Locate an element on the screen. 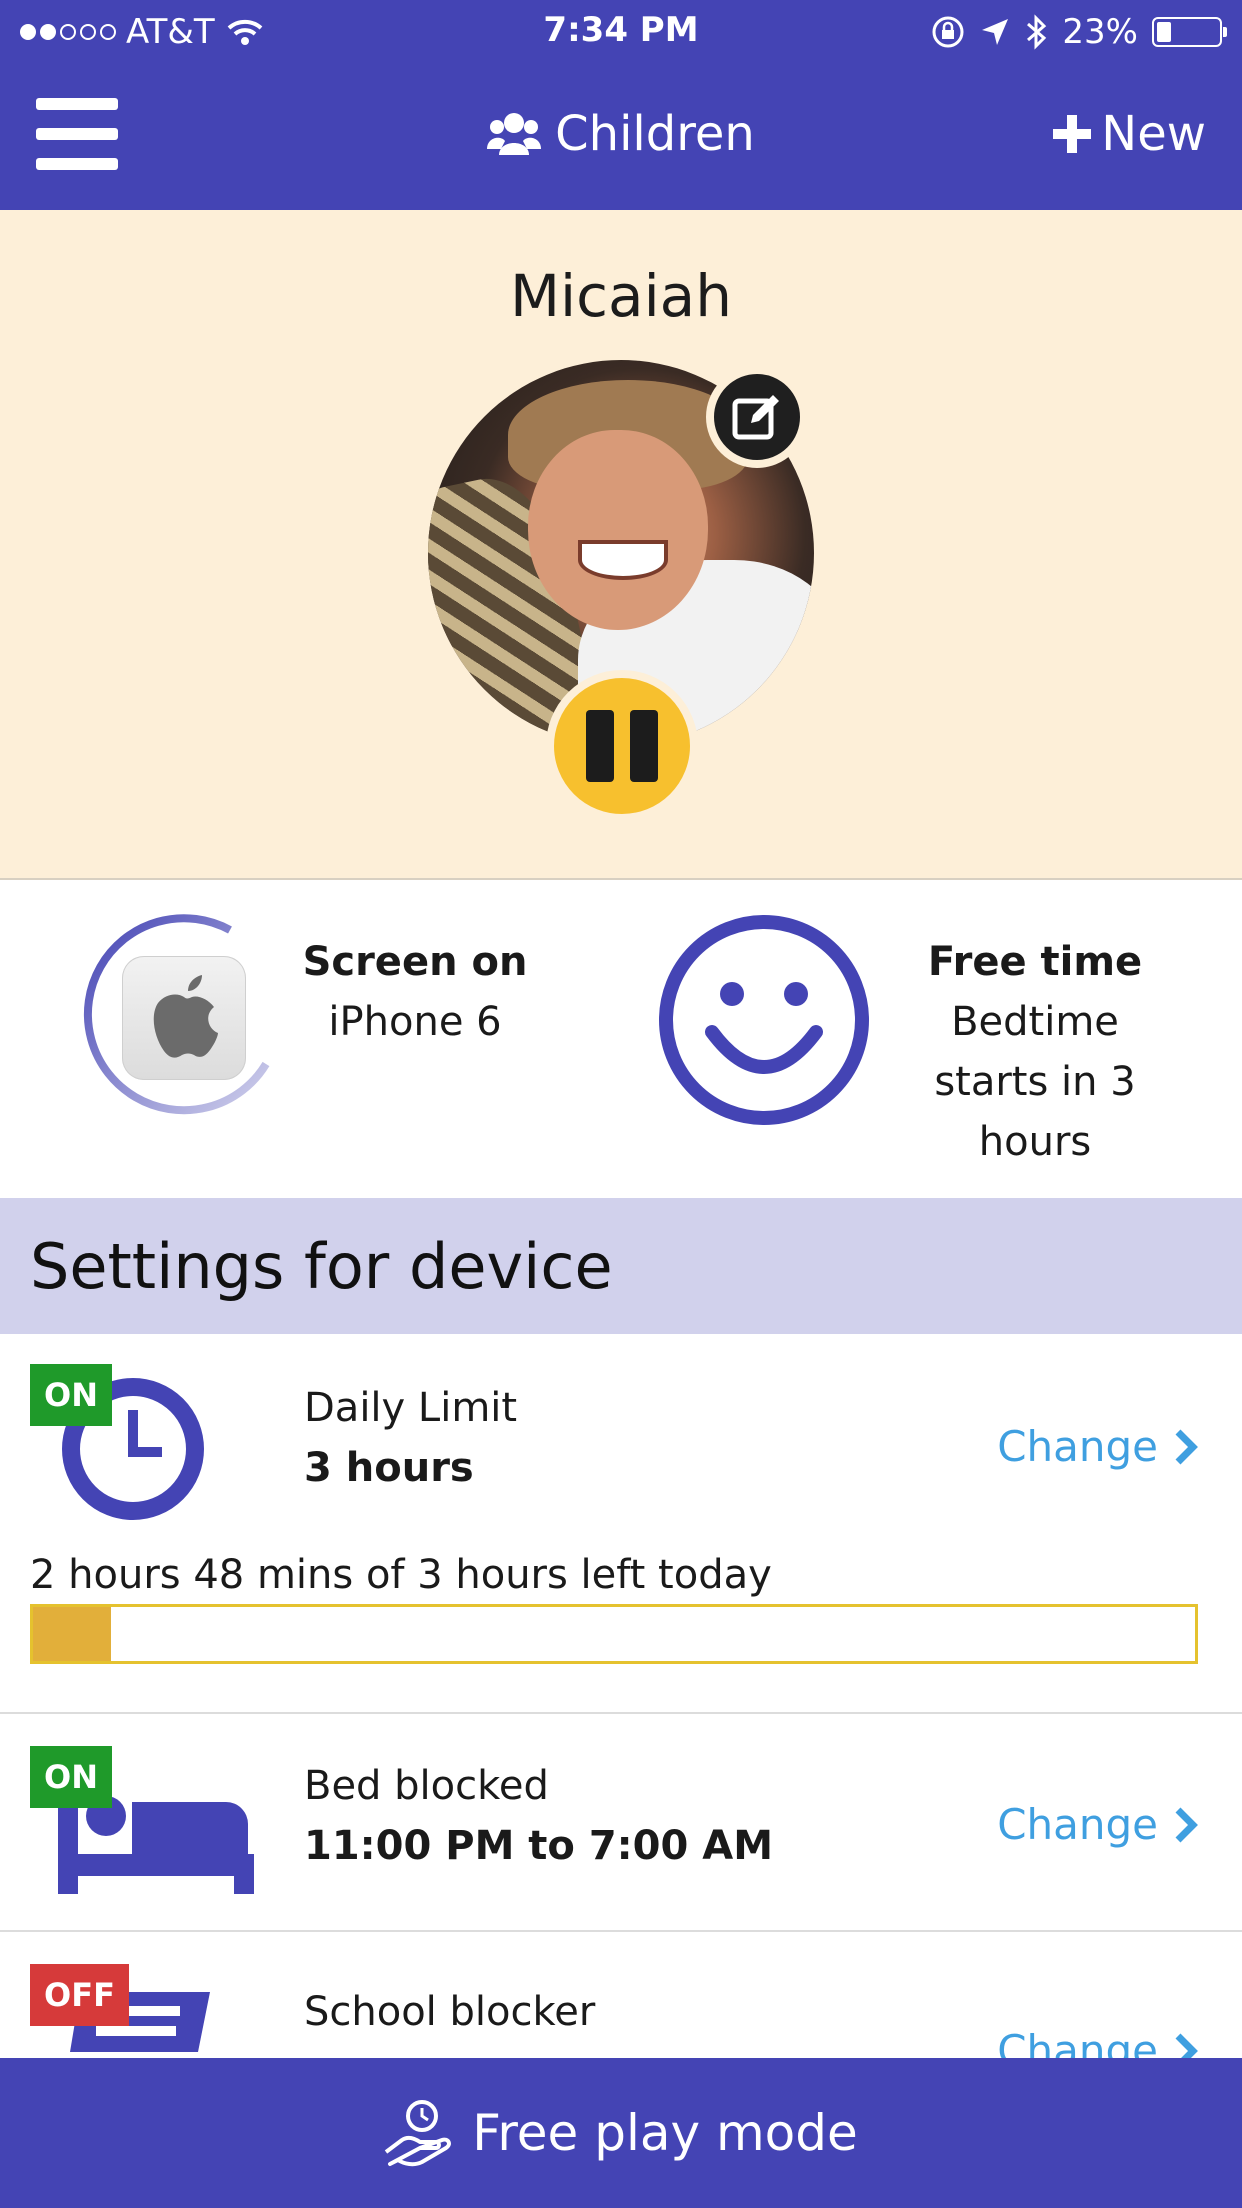  rotation-lock-icon is located at coordinates (948, 32).